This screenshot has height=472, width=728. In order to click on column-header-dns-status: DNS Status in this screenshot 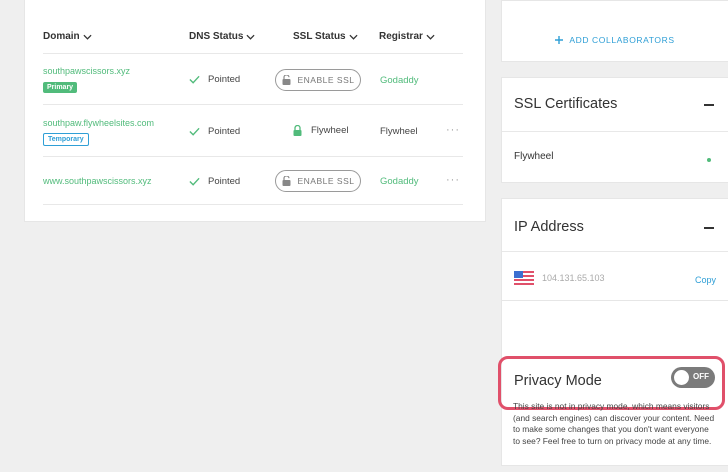, I will do `click(222, 36)`.